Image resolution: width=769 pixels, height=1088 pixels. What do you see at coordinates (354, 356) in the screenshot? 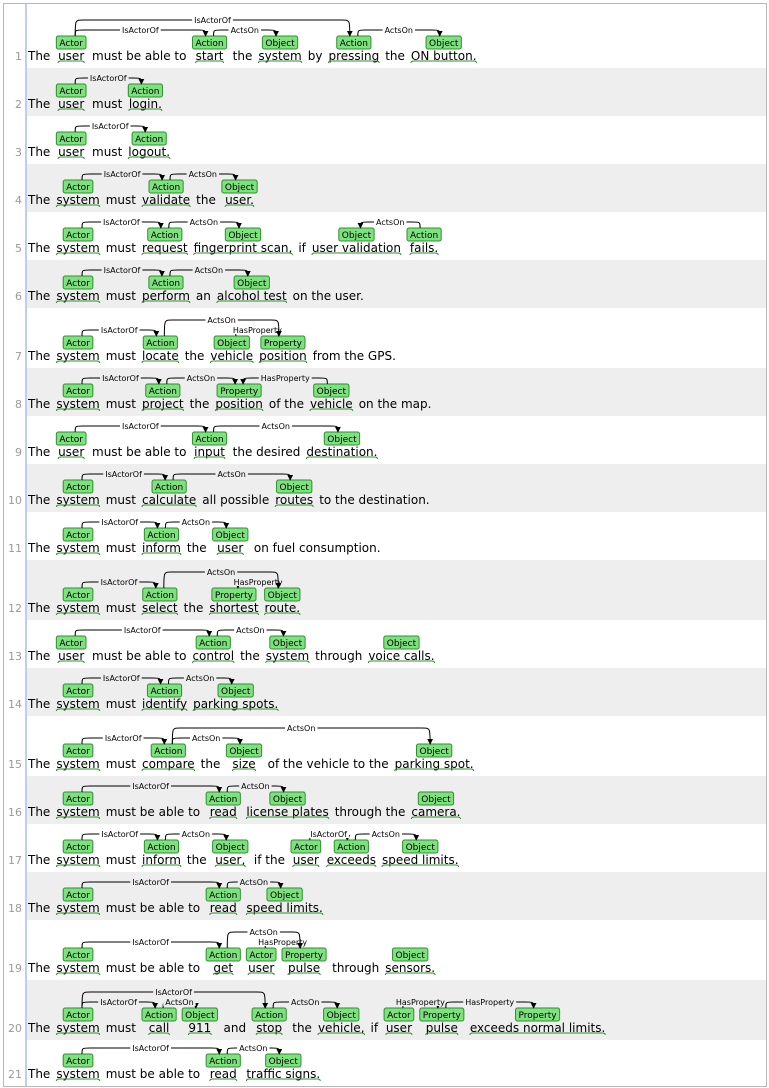
I see `sentence-word: from the GPS.` at bounding box center [354, 356].